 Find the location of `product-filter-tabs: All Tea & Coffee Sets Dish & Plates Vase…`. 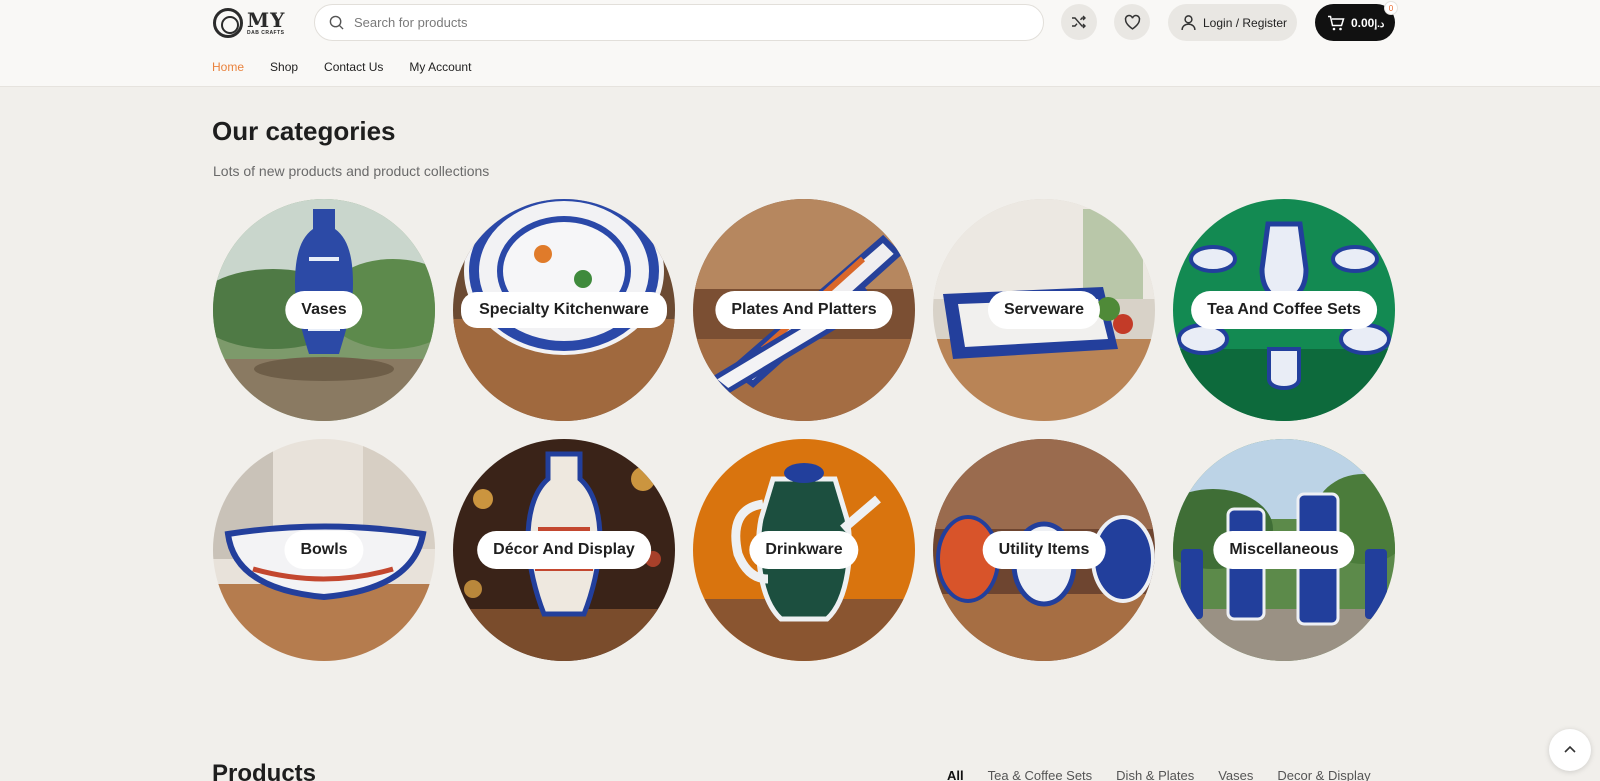

product-filter-tabs: All Tea & Coffee Sets Dish & Plates Vase… is located at coordinates (1171, 774).